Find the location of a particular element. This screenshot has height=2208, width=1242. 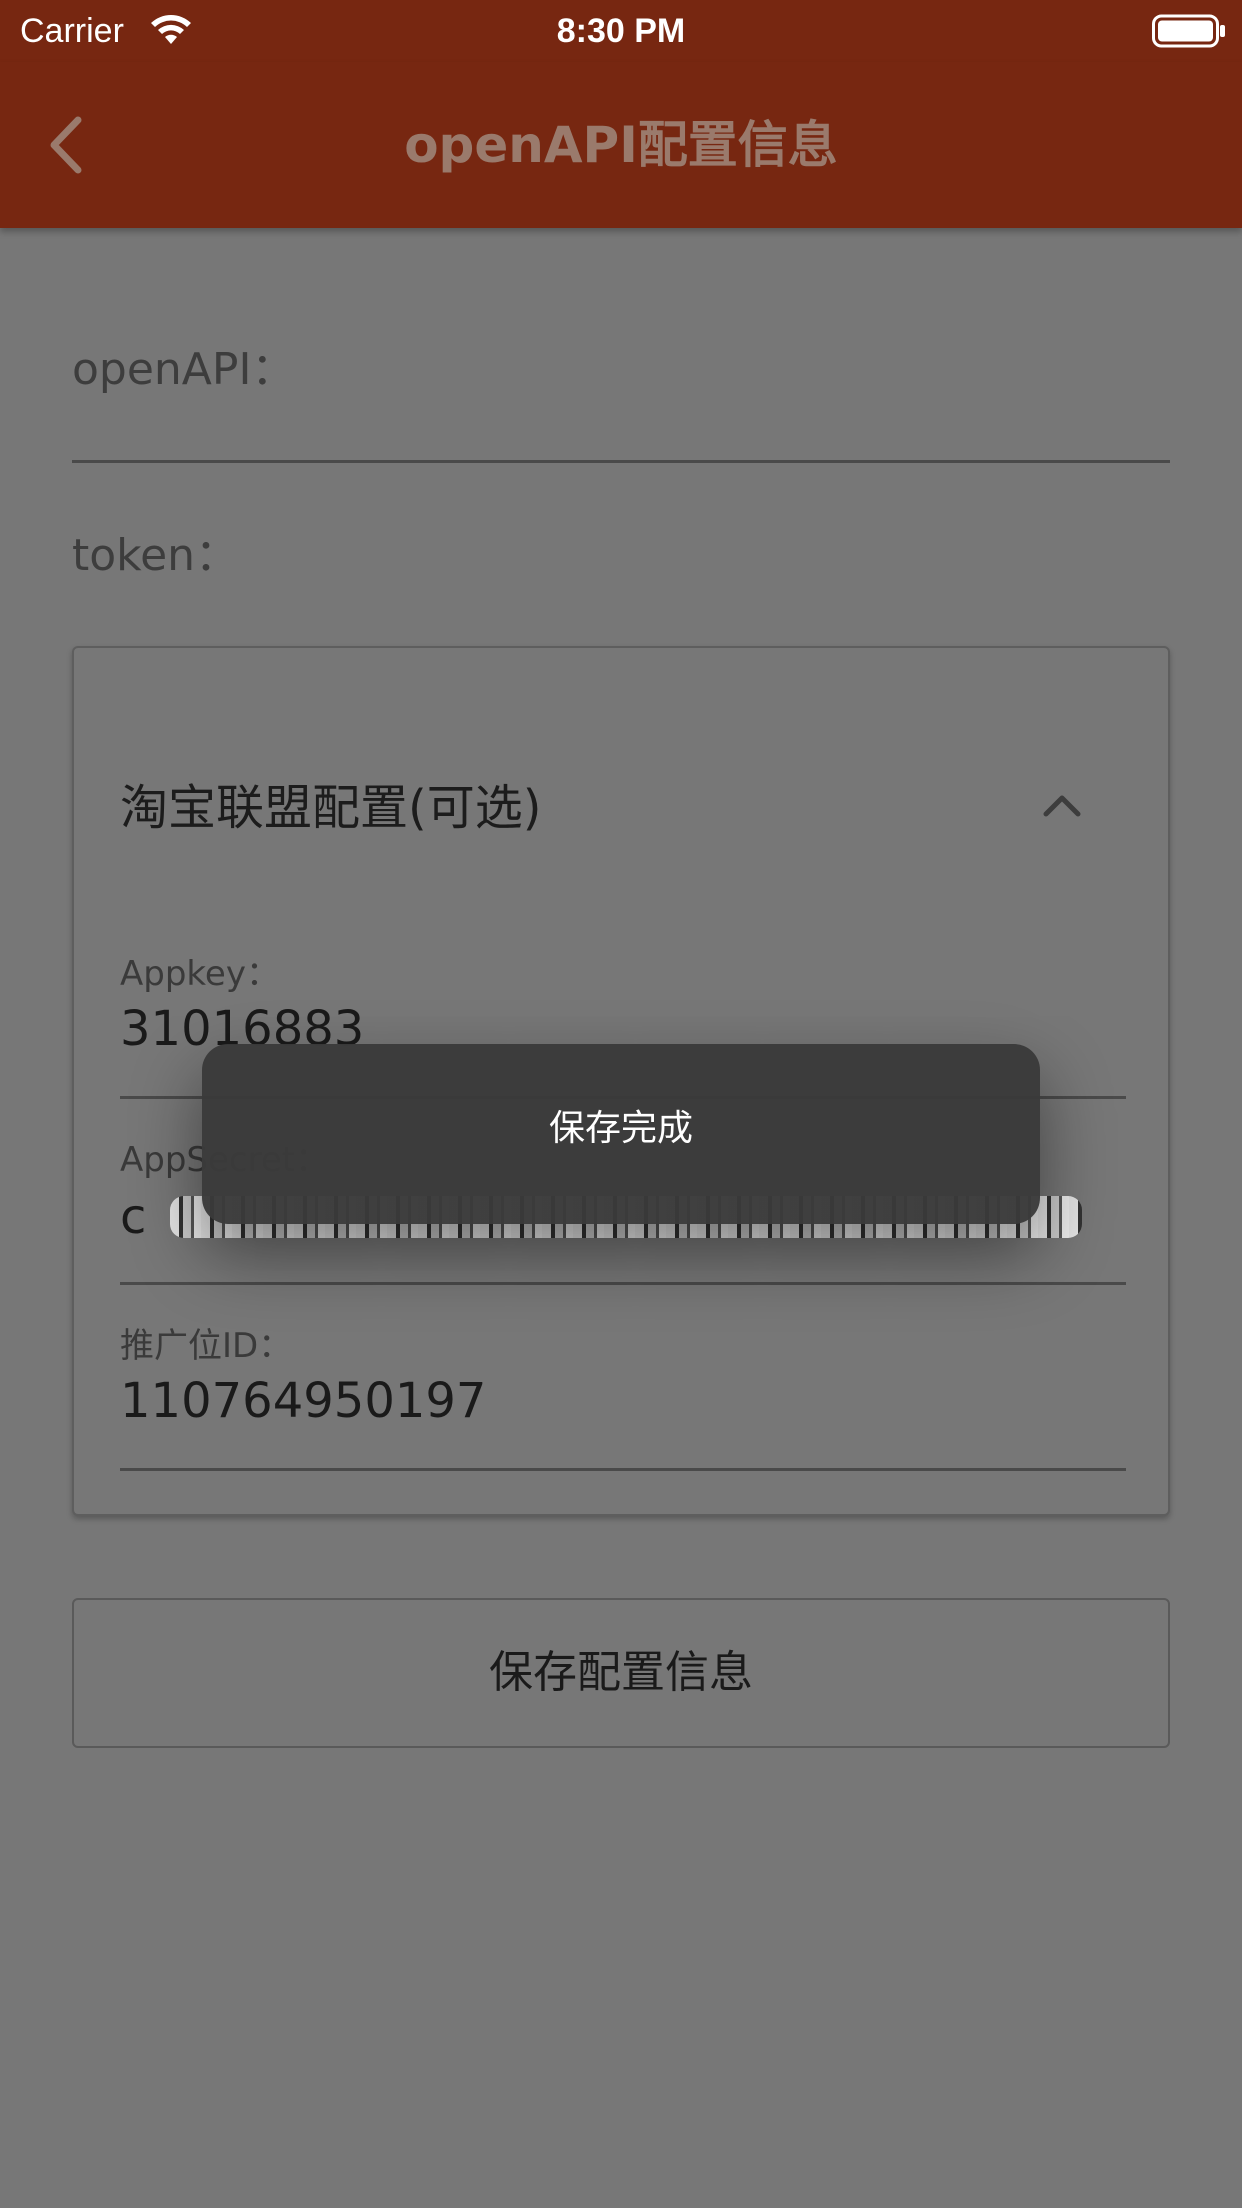

chevron-up-icon is located at coordinates (1062, 805).